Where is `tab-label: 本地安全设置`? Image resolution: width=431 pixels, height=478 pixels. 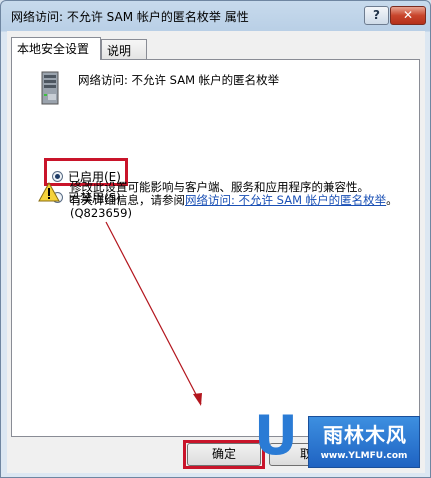
tab-label: 本地安全设置 is located at coordinates (53, 49).